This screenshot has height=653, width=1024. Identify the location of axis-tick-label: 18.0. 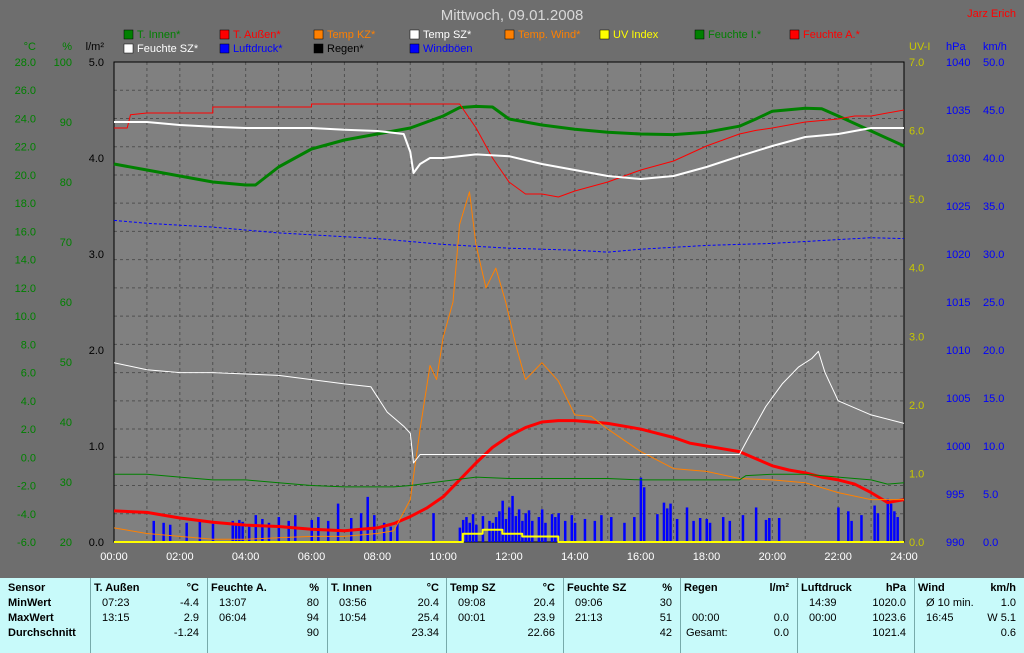
(25, 204).